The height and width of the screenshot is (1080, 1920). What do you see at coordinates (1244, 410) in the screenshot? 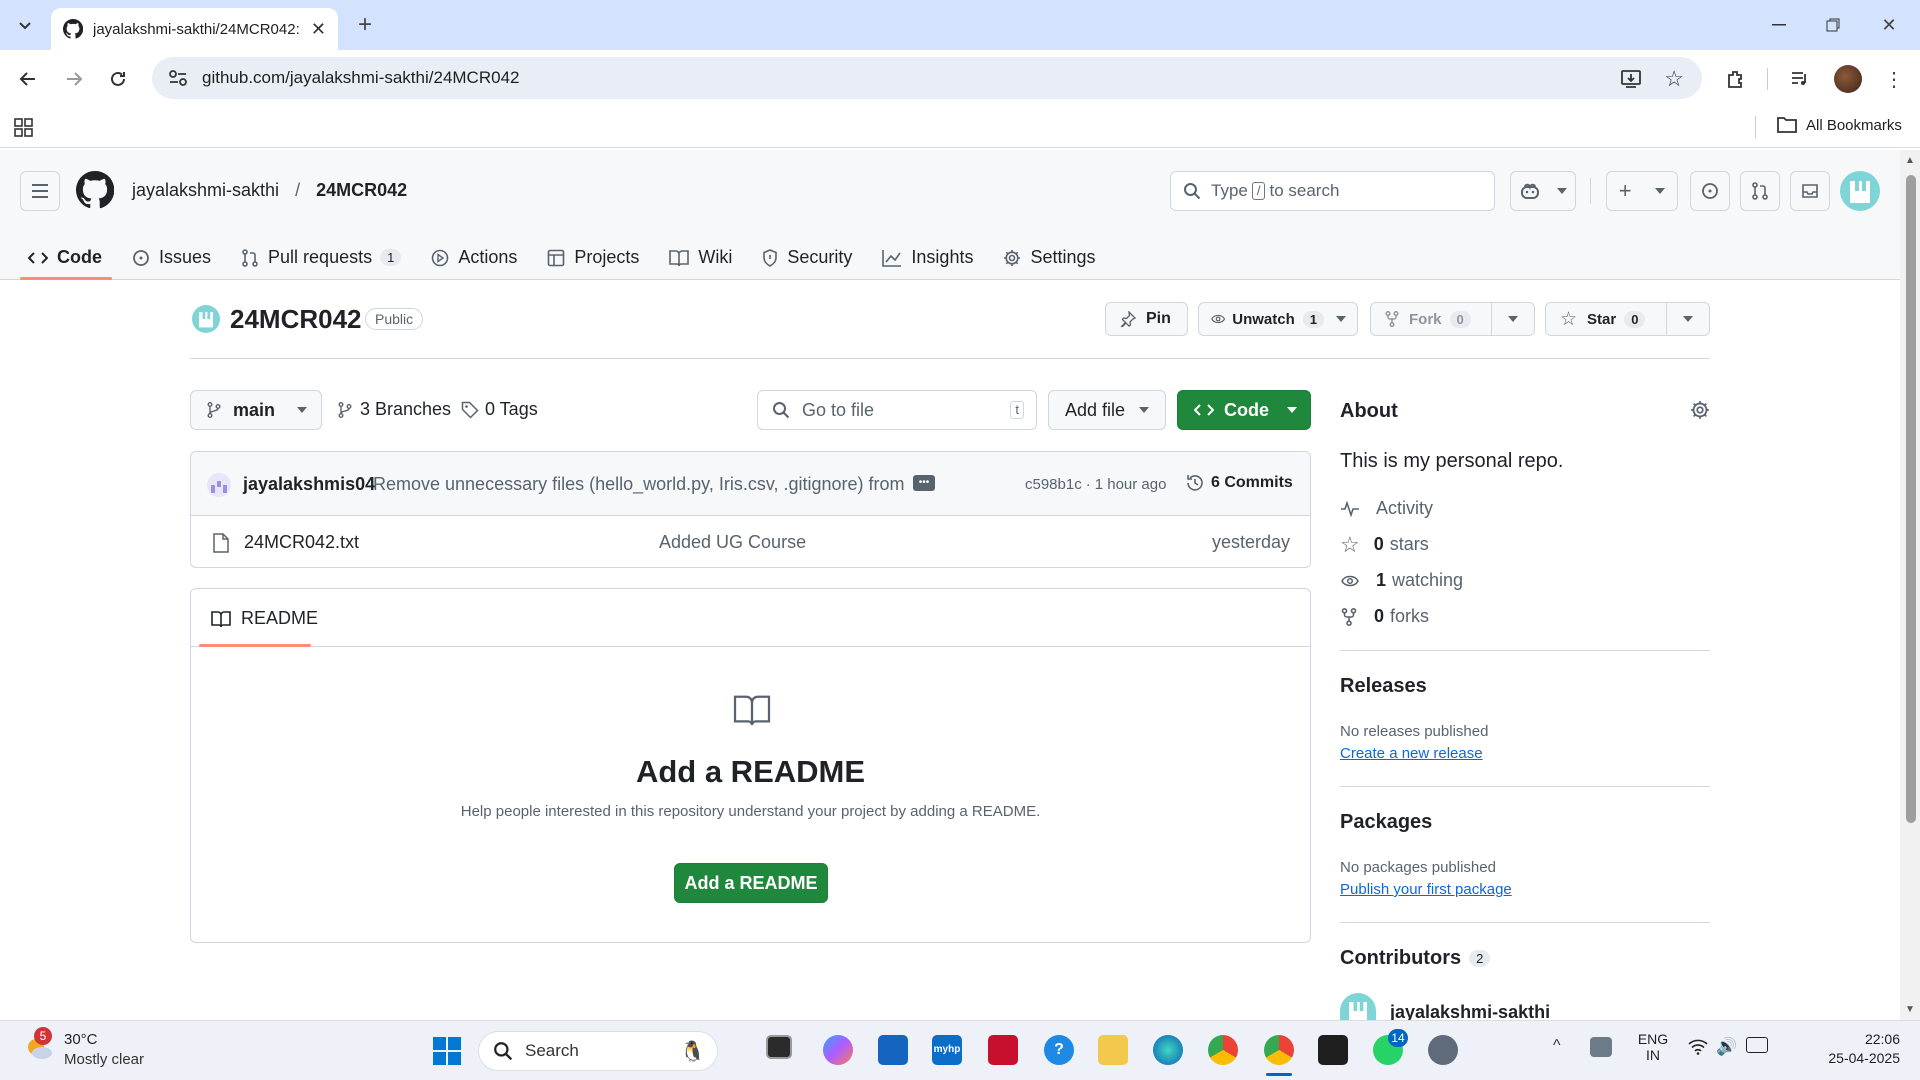
I see `code-button: Code` at bounding box center [1244, 410].